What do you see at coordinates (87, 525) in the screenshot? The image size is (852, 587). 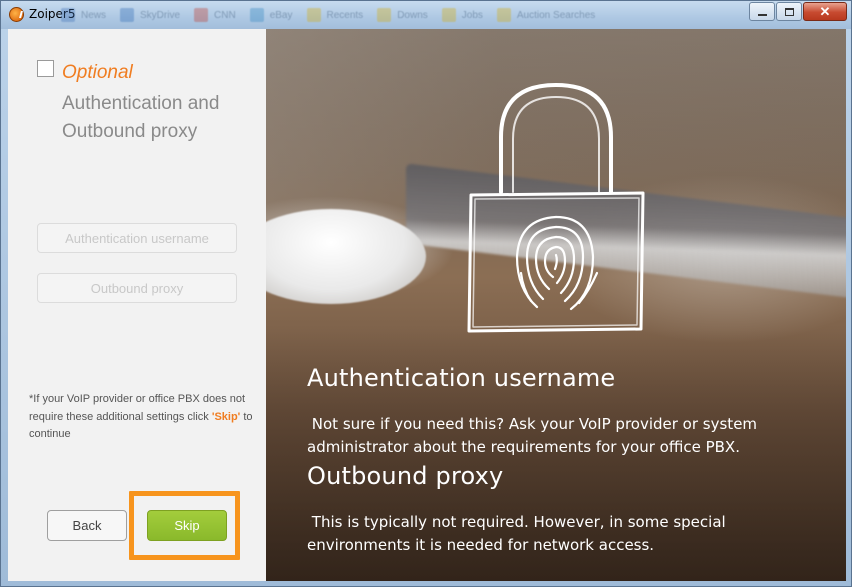 I see `back-button: Back` at bounding box center [87, 525].